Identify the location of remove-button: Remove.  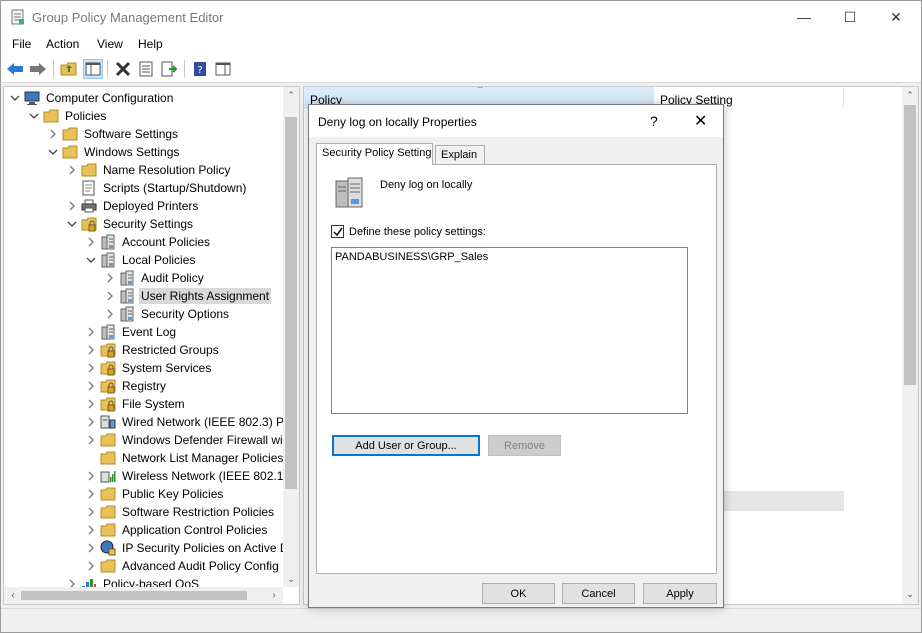
(524, 445).